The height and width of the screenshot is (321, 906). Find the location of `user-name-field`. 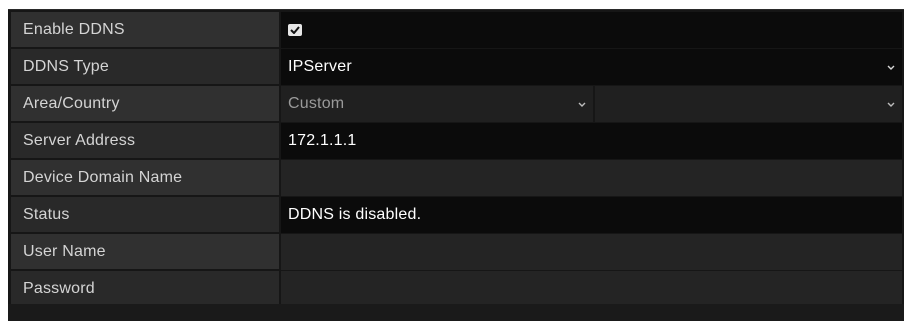

user-name-field is located at coordinates (591, 252).